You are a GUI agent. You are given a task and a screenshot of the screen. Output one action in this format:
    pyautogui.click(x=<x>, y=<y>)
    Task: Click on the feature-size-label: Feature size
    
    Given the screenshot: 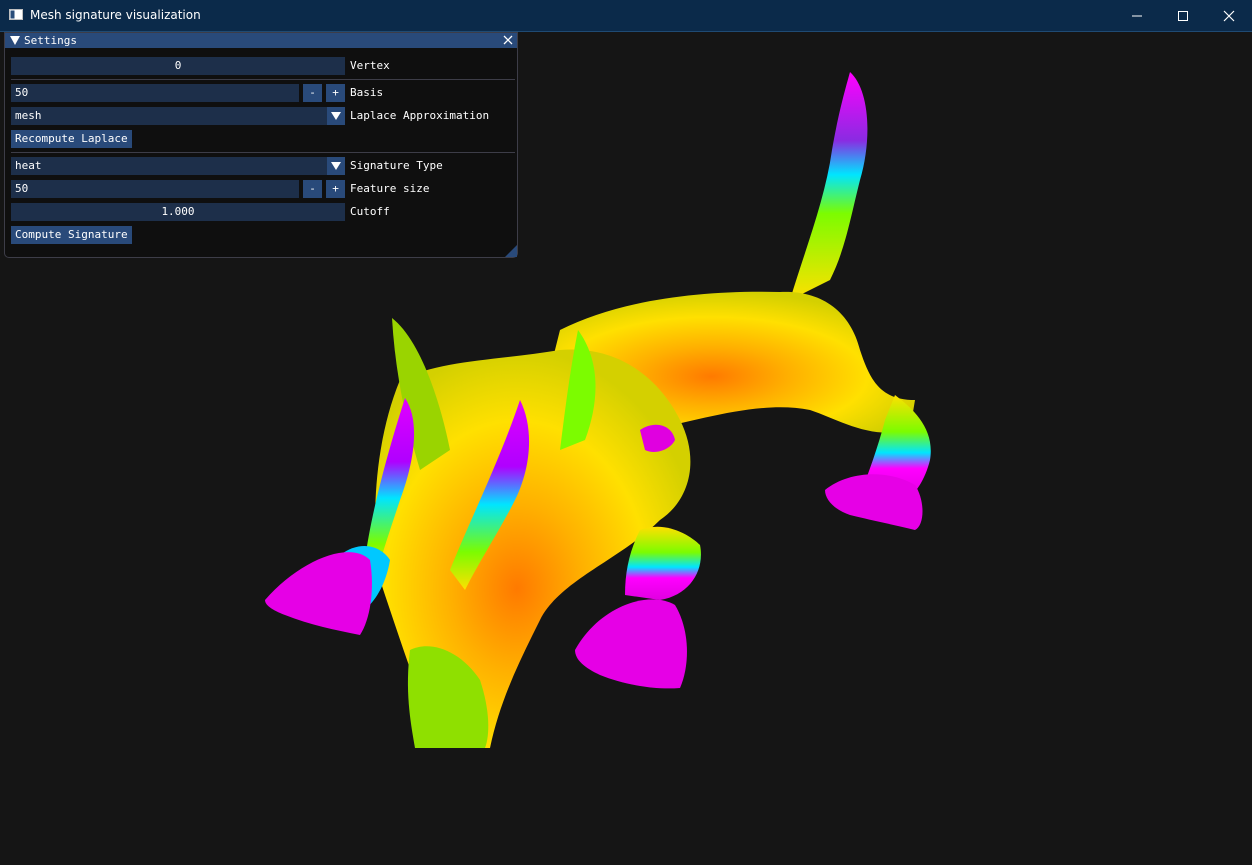 What is the action you would take?
    pyautogui.click(x=390, y=188)
    